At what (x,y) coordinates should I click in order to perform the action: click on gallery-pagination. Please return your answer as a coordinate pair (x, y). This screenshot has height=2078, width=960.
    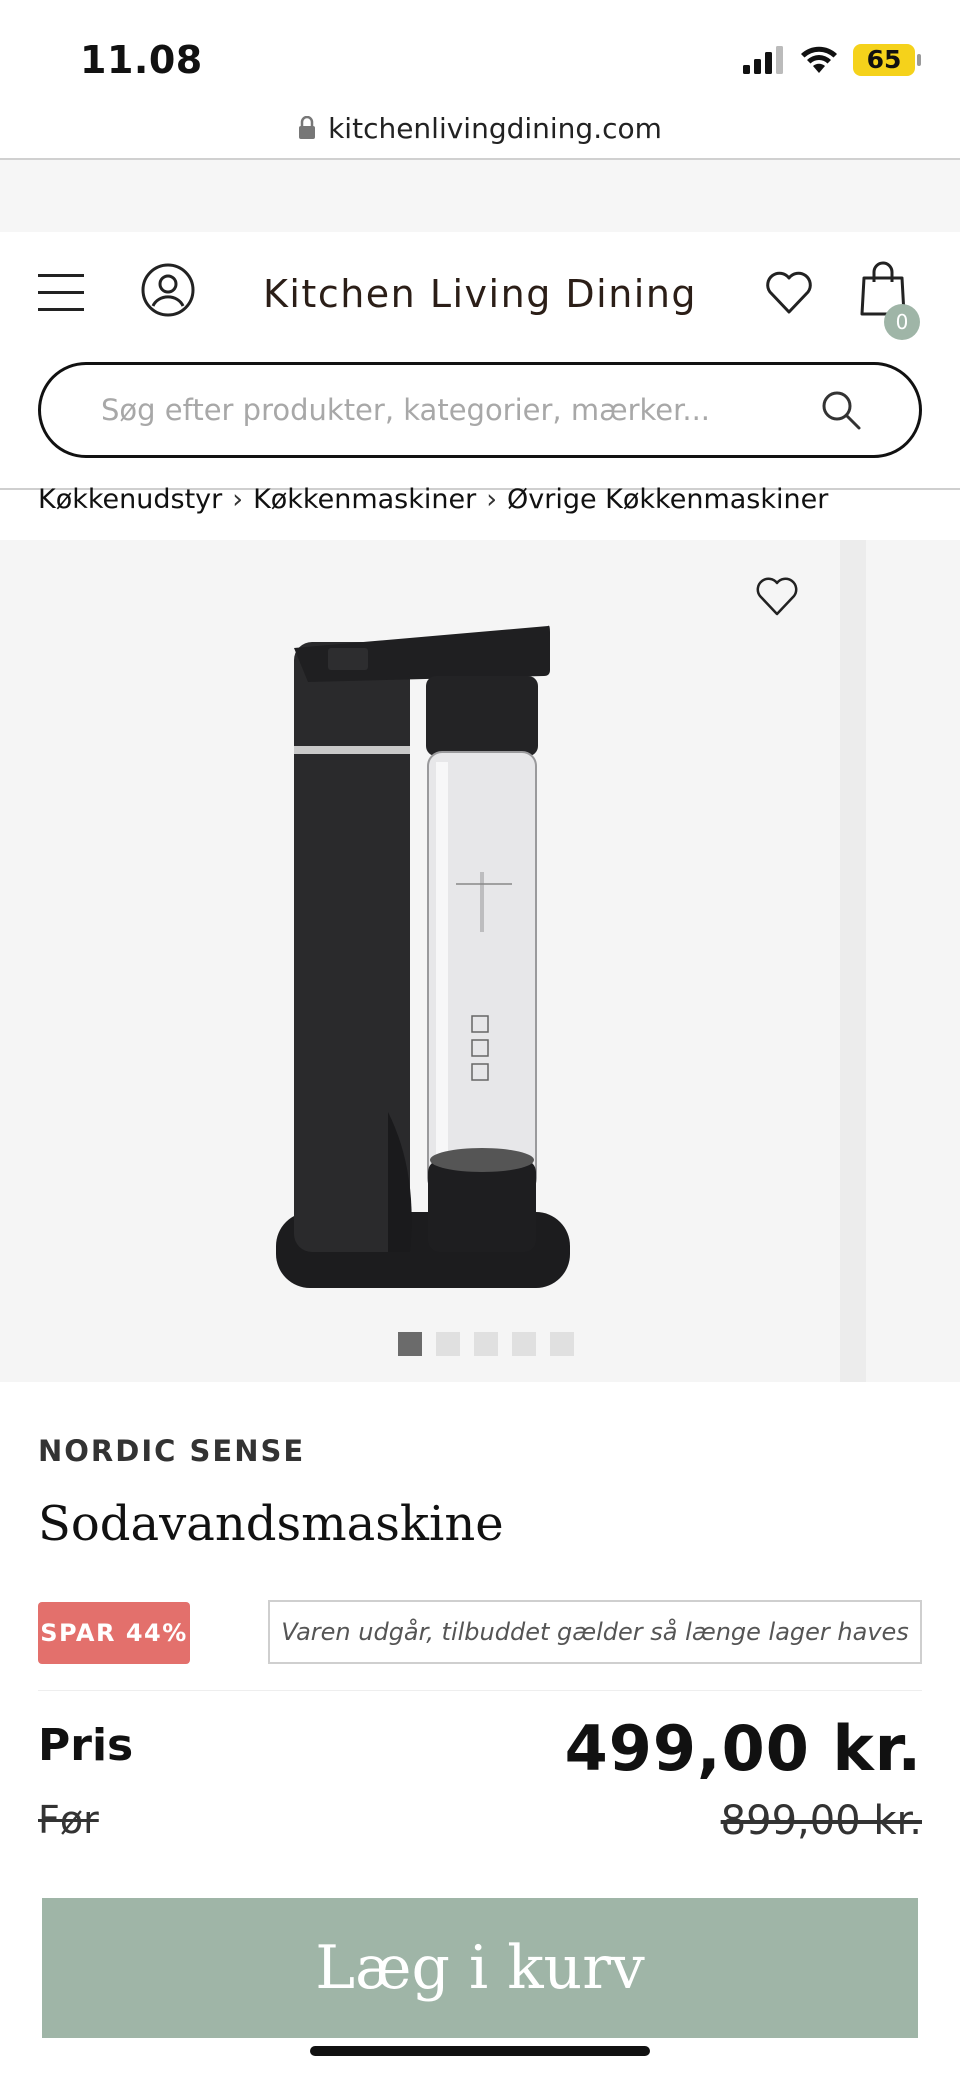
    Looking at the image, I should click on (486, 1344).